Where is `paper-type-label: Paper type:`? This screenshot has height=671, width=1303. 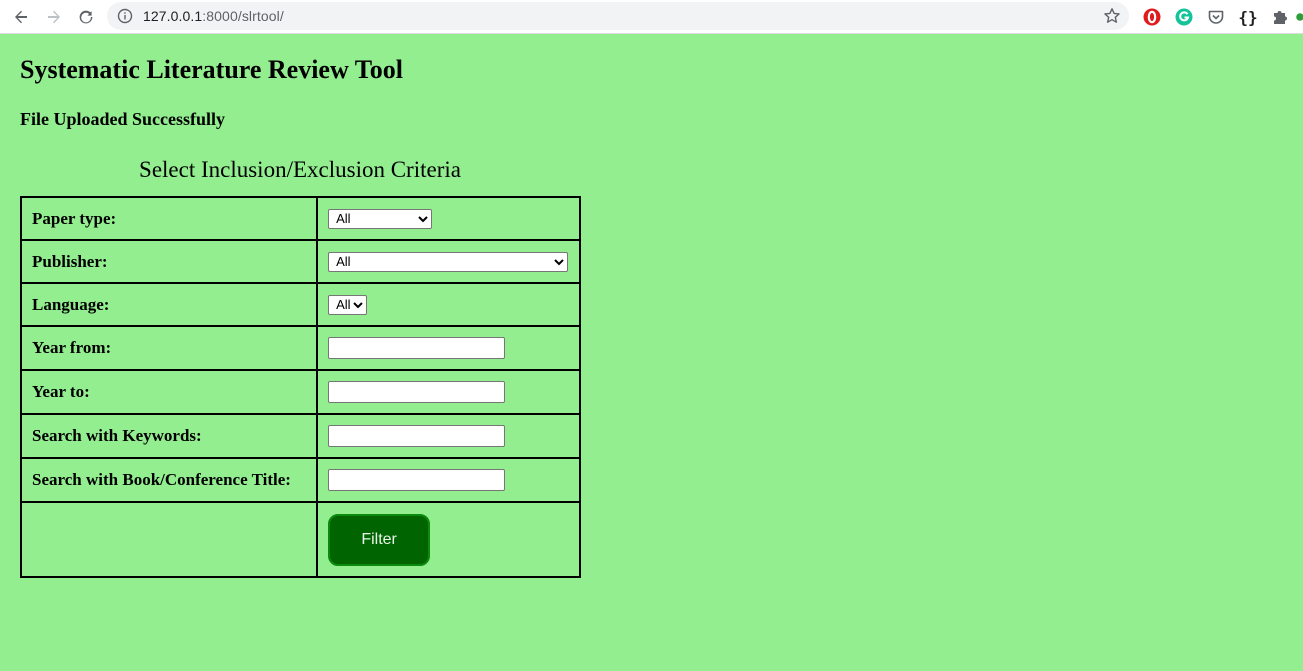 paper-type-label: Paper type: is located at coordinates (169, 218).